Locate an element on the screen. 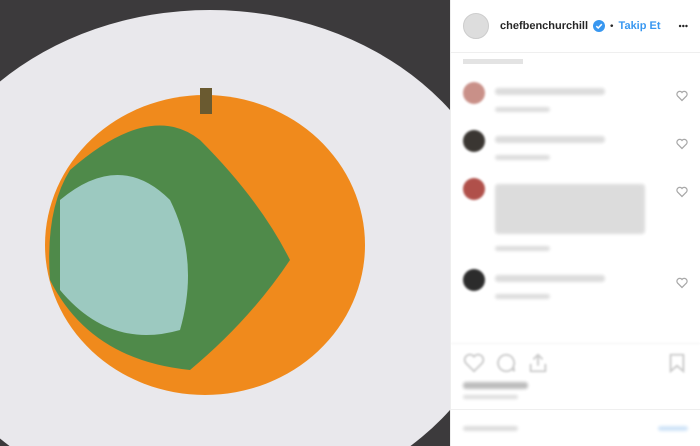 The height and width of the screenshot is (446, 700). comment-icon is located at coordinates (506, 363).